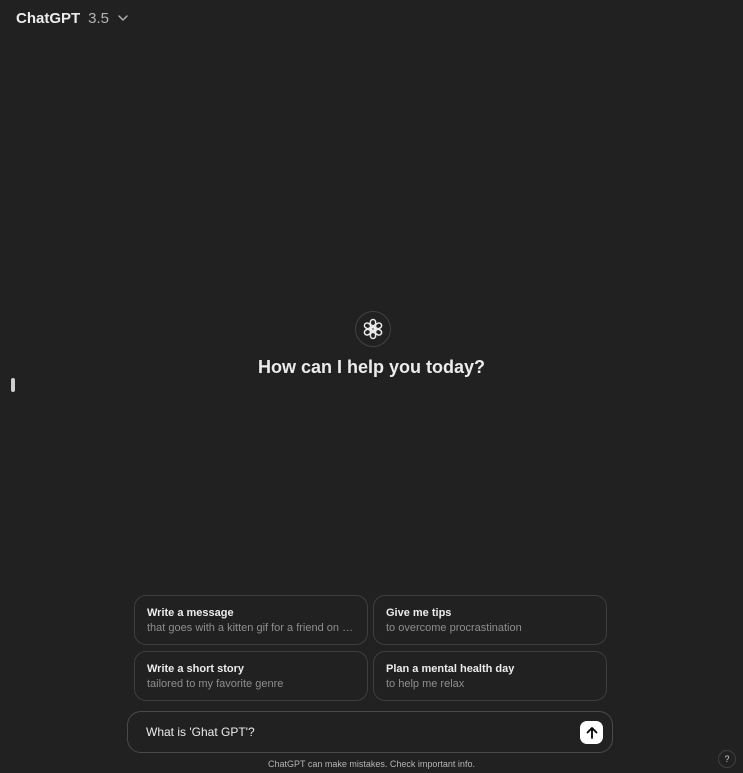 This screenshot has height=773, width=743. Describe the element at coordinates (190, 613) in the screenshot. I see `suggestion-title: Write a message` at that location.